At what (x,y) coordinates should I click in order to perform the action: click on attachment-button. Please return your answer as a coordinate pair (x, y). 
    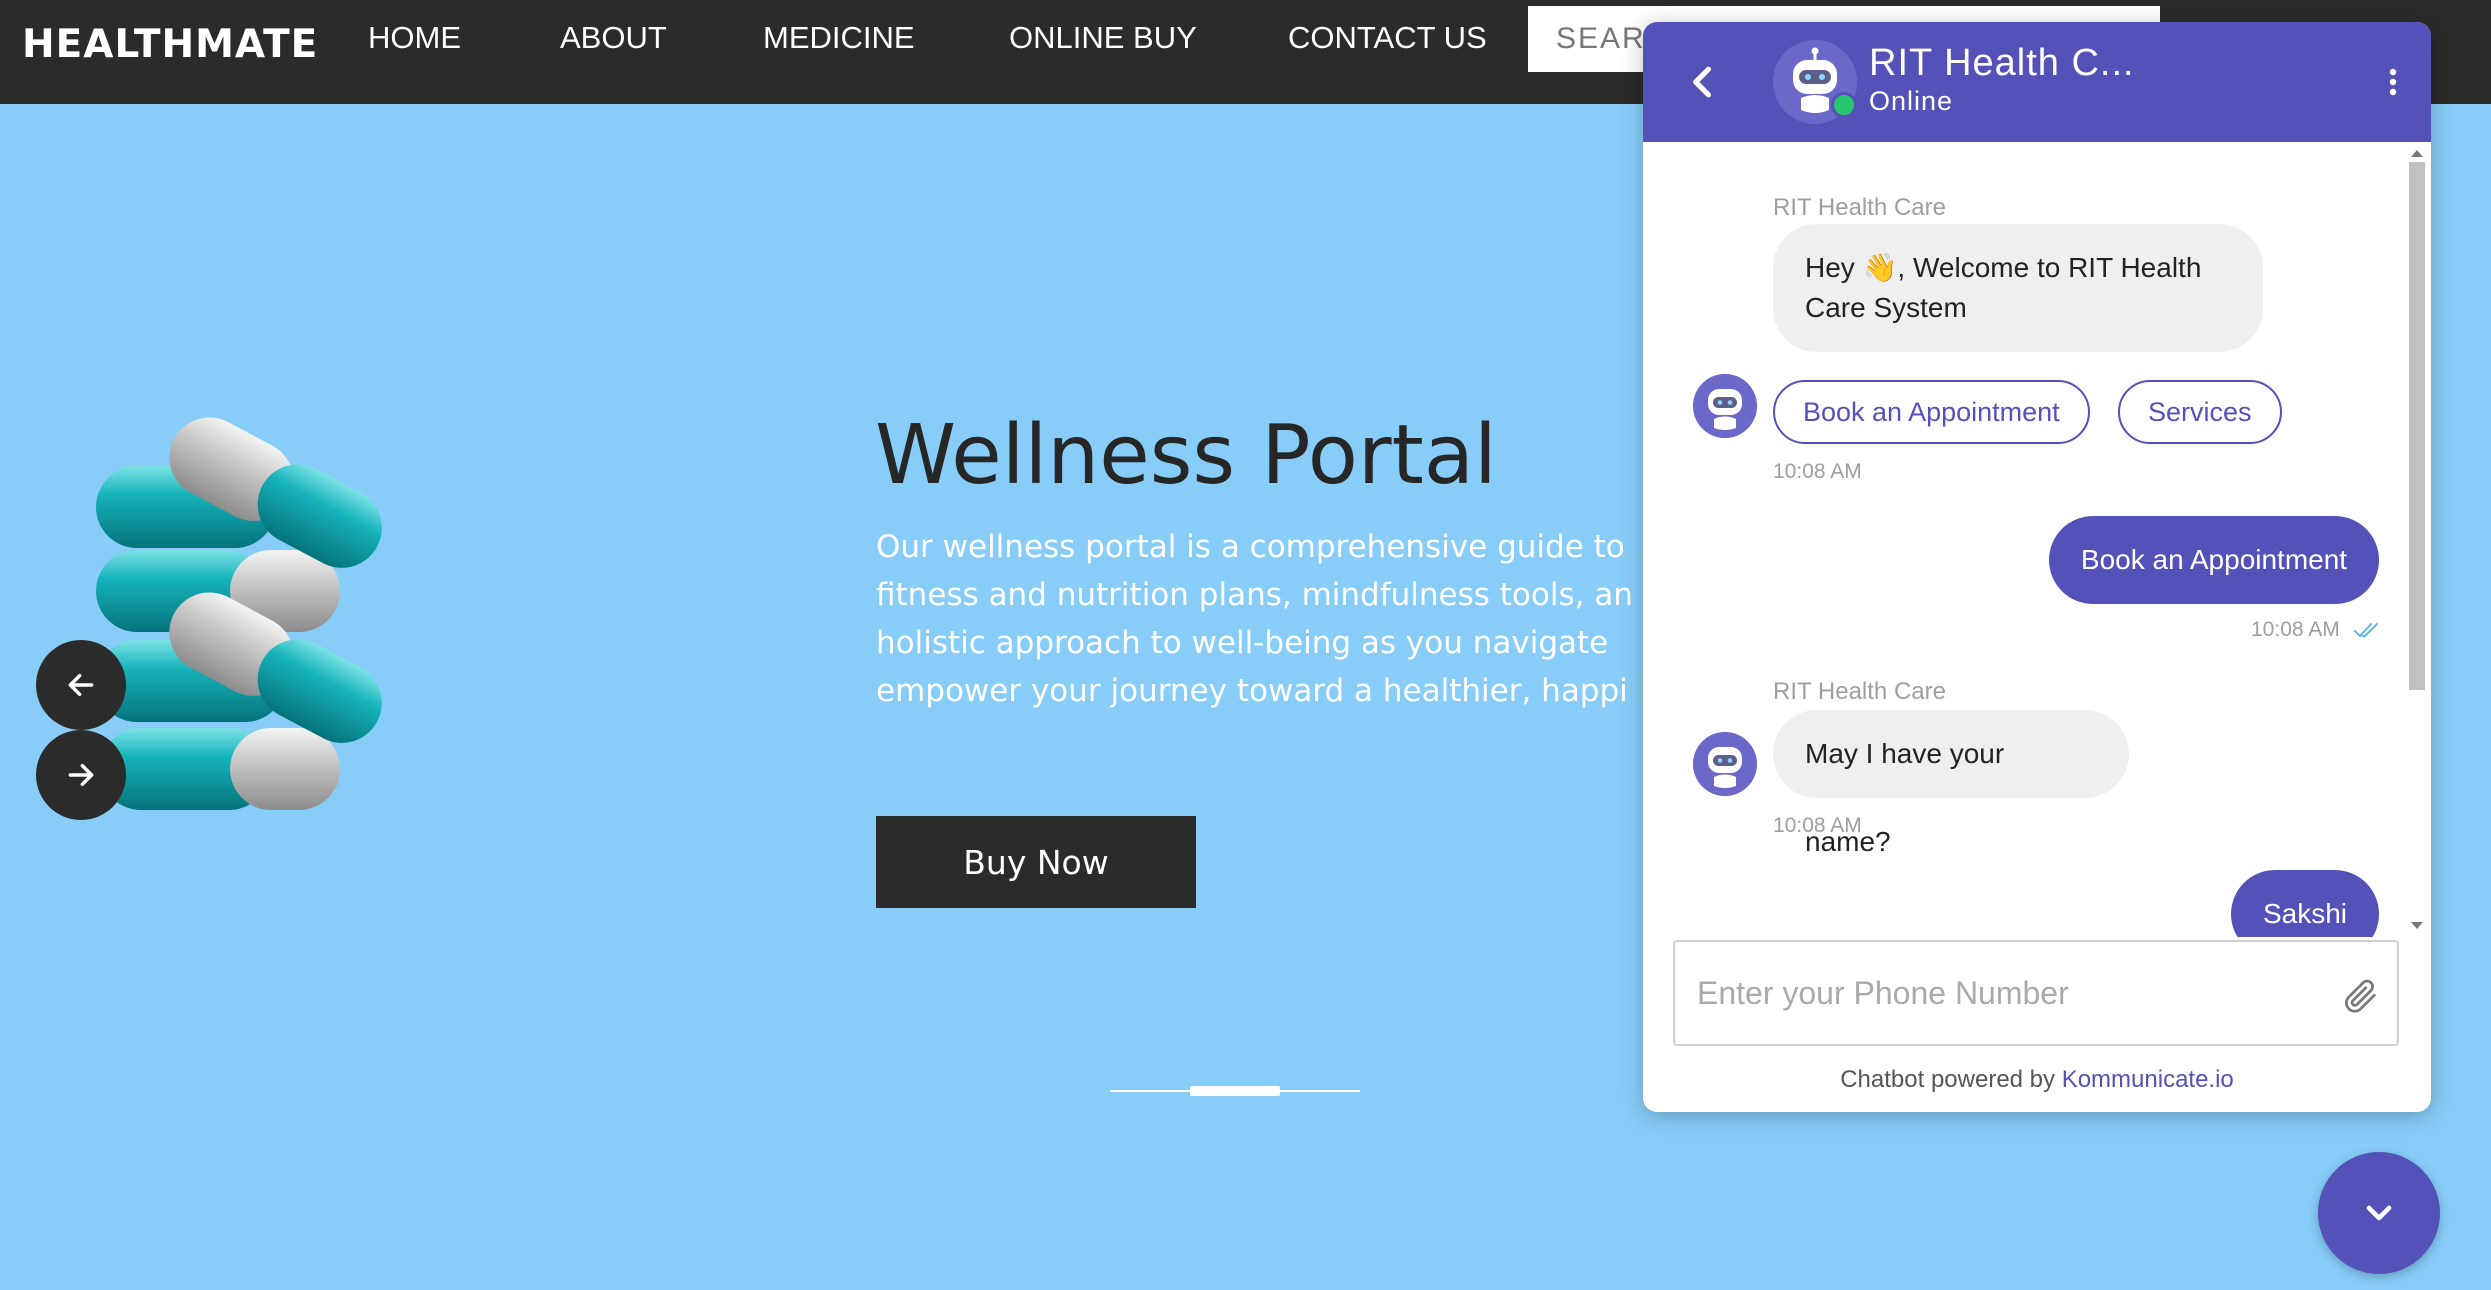
    Looking at the image, I should click on (2361, 996).